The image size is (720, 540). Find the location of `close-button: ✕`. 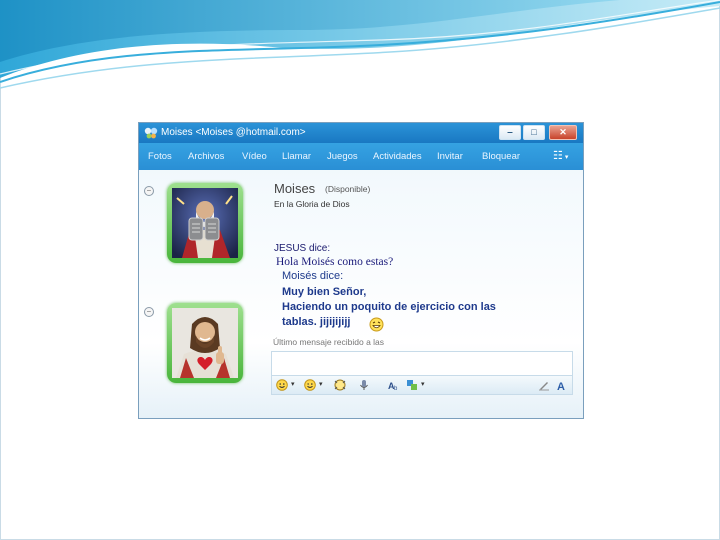

close-button: ✕ is located at coordinates (563, 132).